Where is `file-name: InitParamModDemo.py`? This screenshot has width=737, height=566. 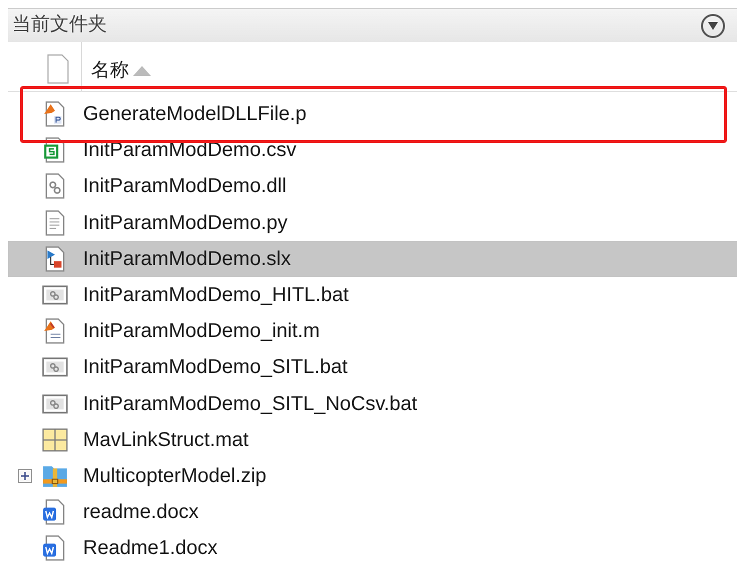 file-name: InitParamModDemo.py is located at coordinates (185, 223).